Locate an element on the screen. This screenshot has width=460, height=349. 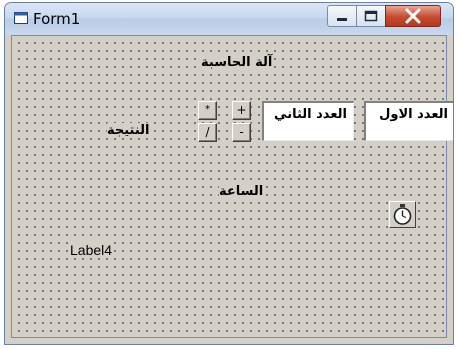
label4: Label4 is located at coordinates (91, 250).